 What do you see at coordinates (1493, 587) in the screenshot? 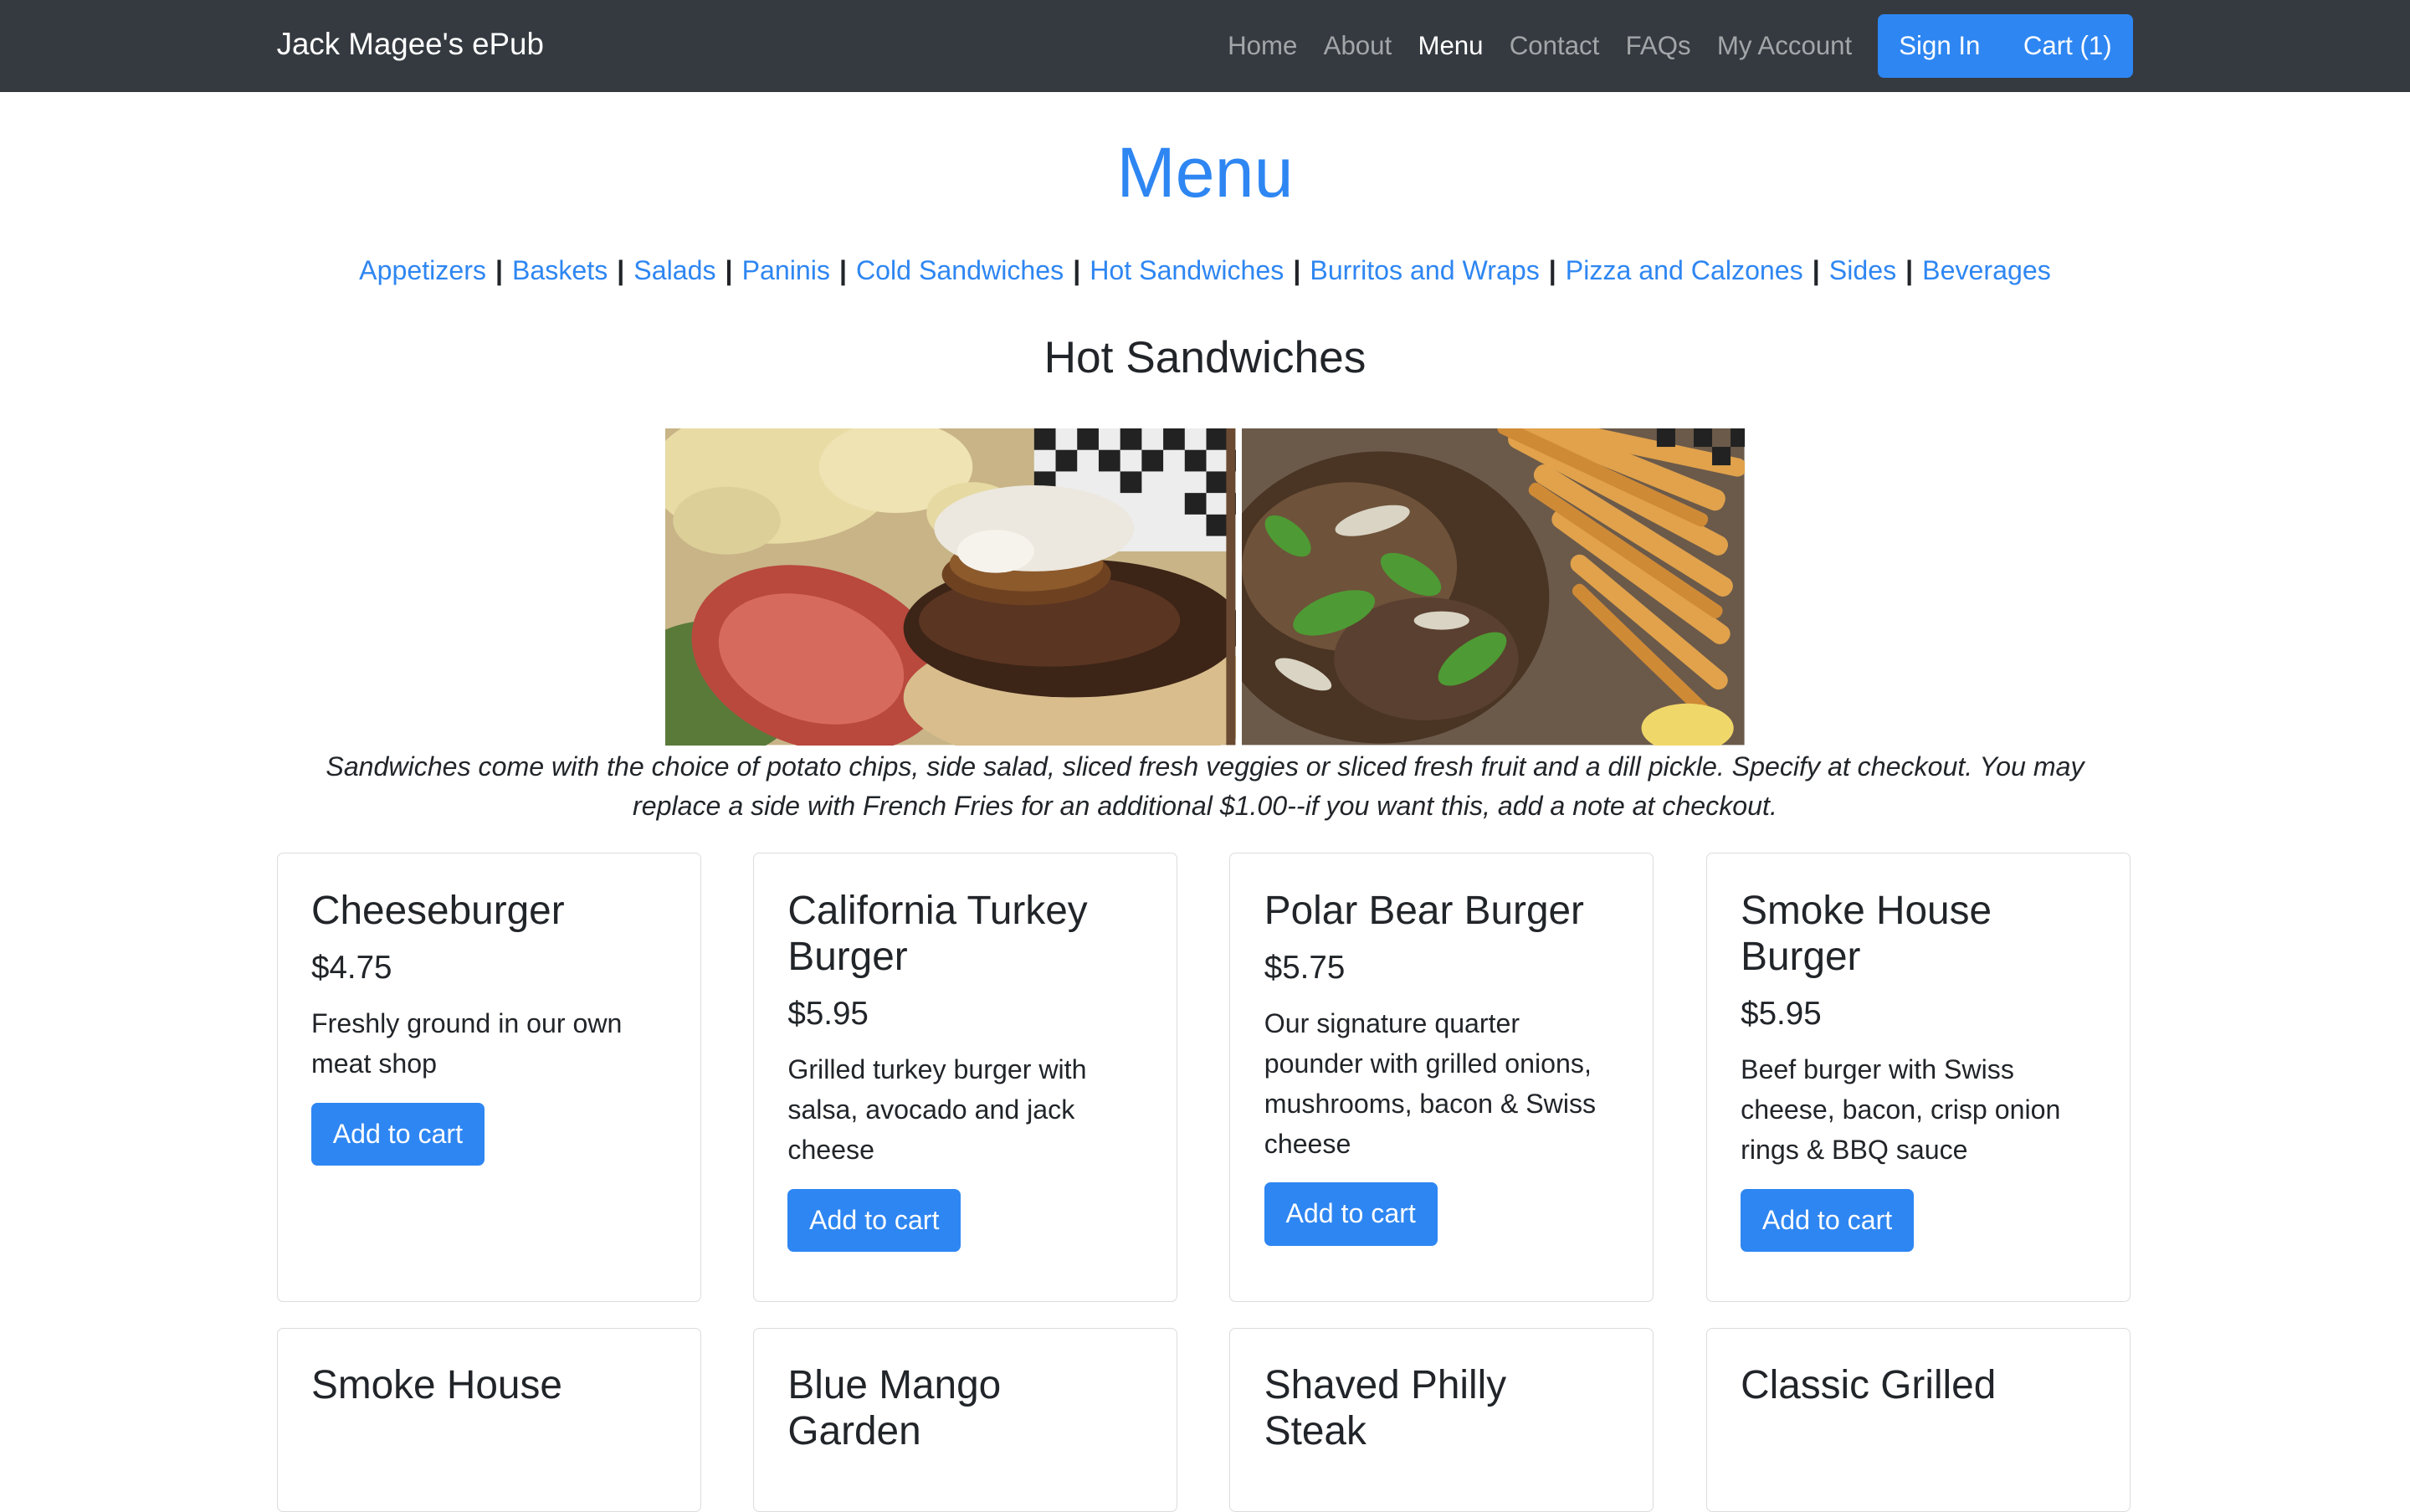
I see `philly-steak-photo` at bounding box center [1493, 587].